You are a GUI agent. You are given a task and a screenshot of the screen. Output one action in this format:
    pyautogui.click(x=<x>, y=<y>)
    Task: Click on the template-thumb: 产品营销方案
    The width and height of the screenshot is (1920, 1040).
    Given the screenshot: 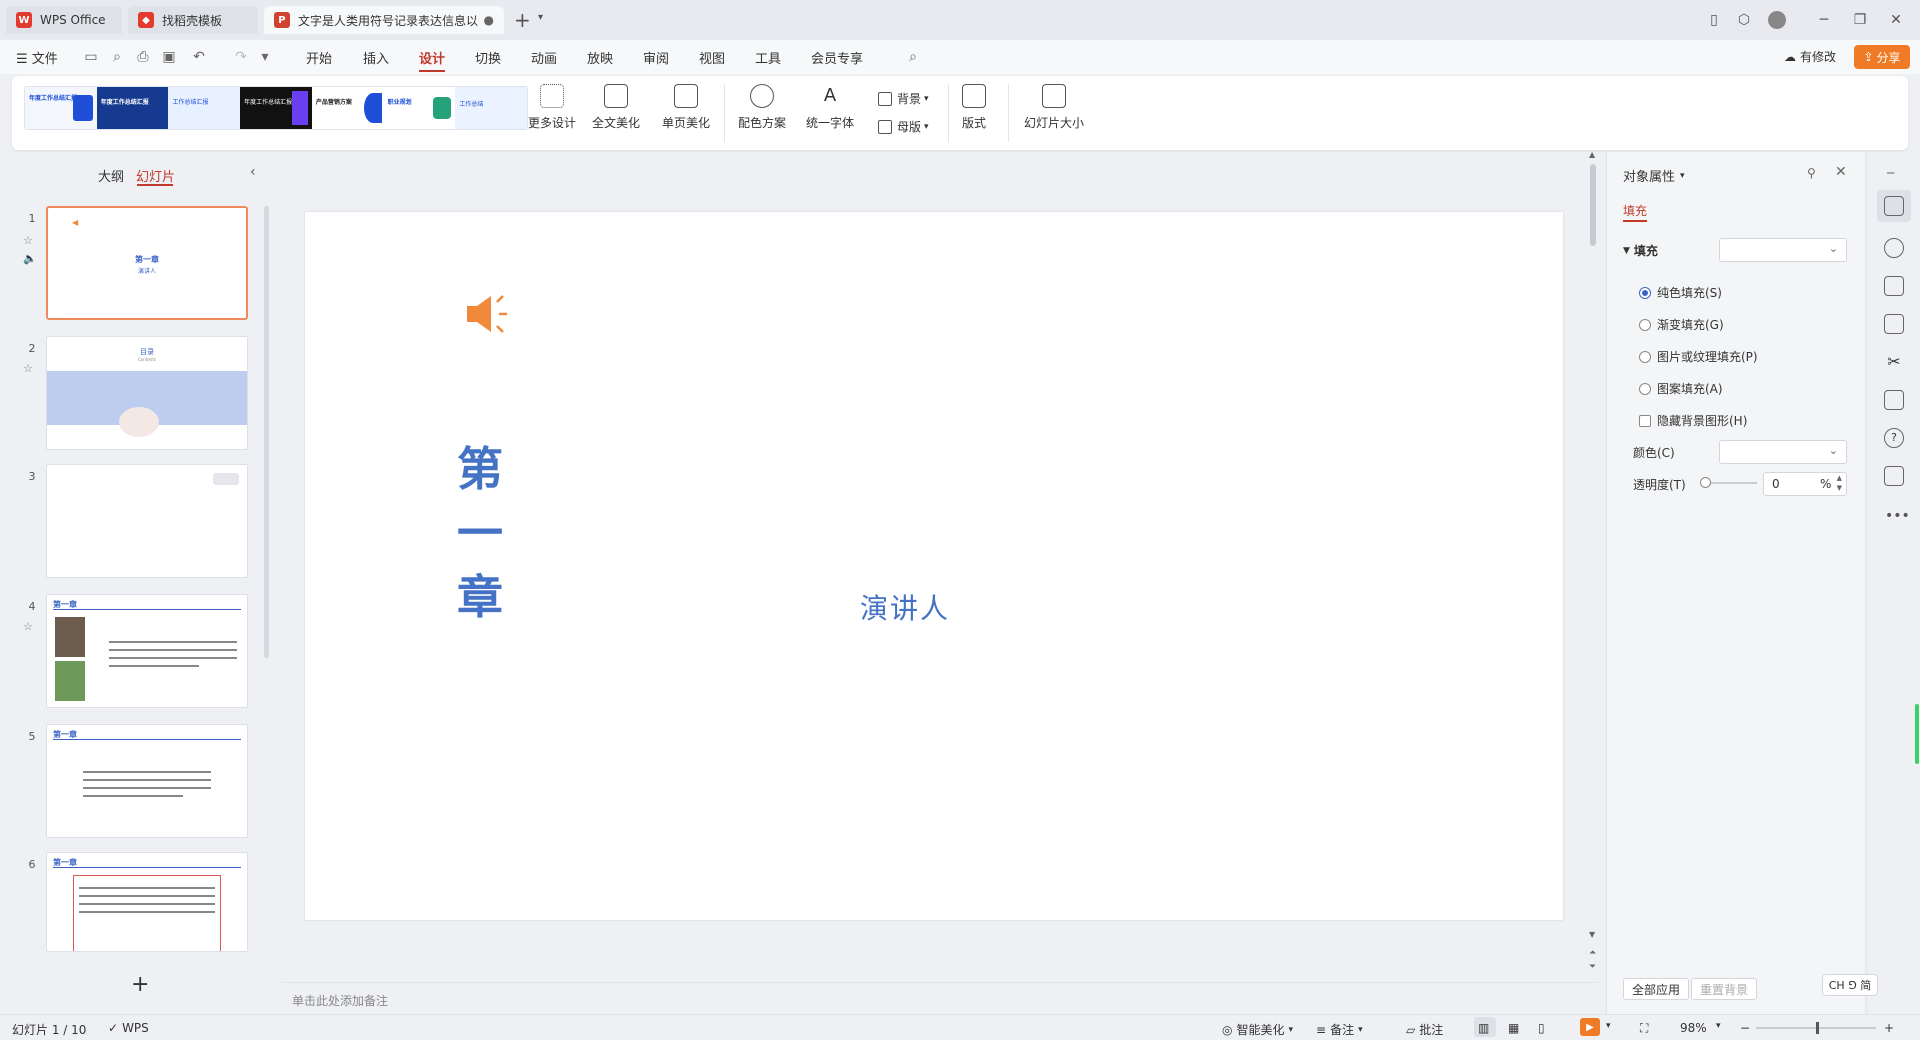 What is the action you would take?
    pyautogui.click(x=347, y=108)
    